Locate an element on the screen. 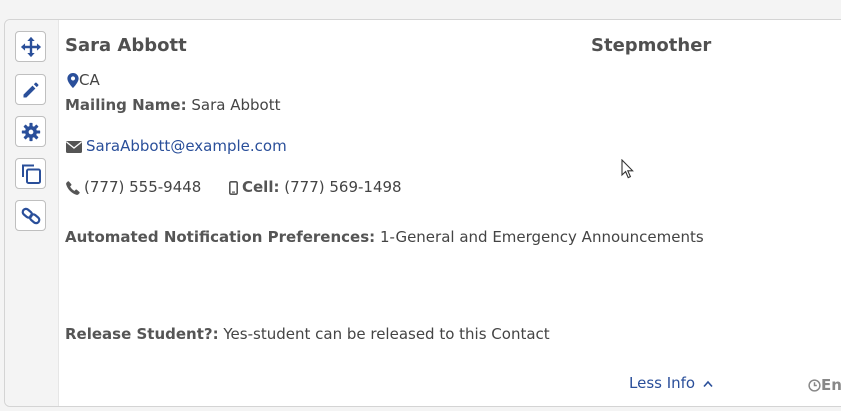 Image resolution: width=841 pixels, height=411 pixels. card-toolbar is located at coordinates (32, 213).